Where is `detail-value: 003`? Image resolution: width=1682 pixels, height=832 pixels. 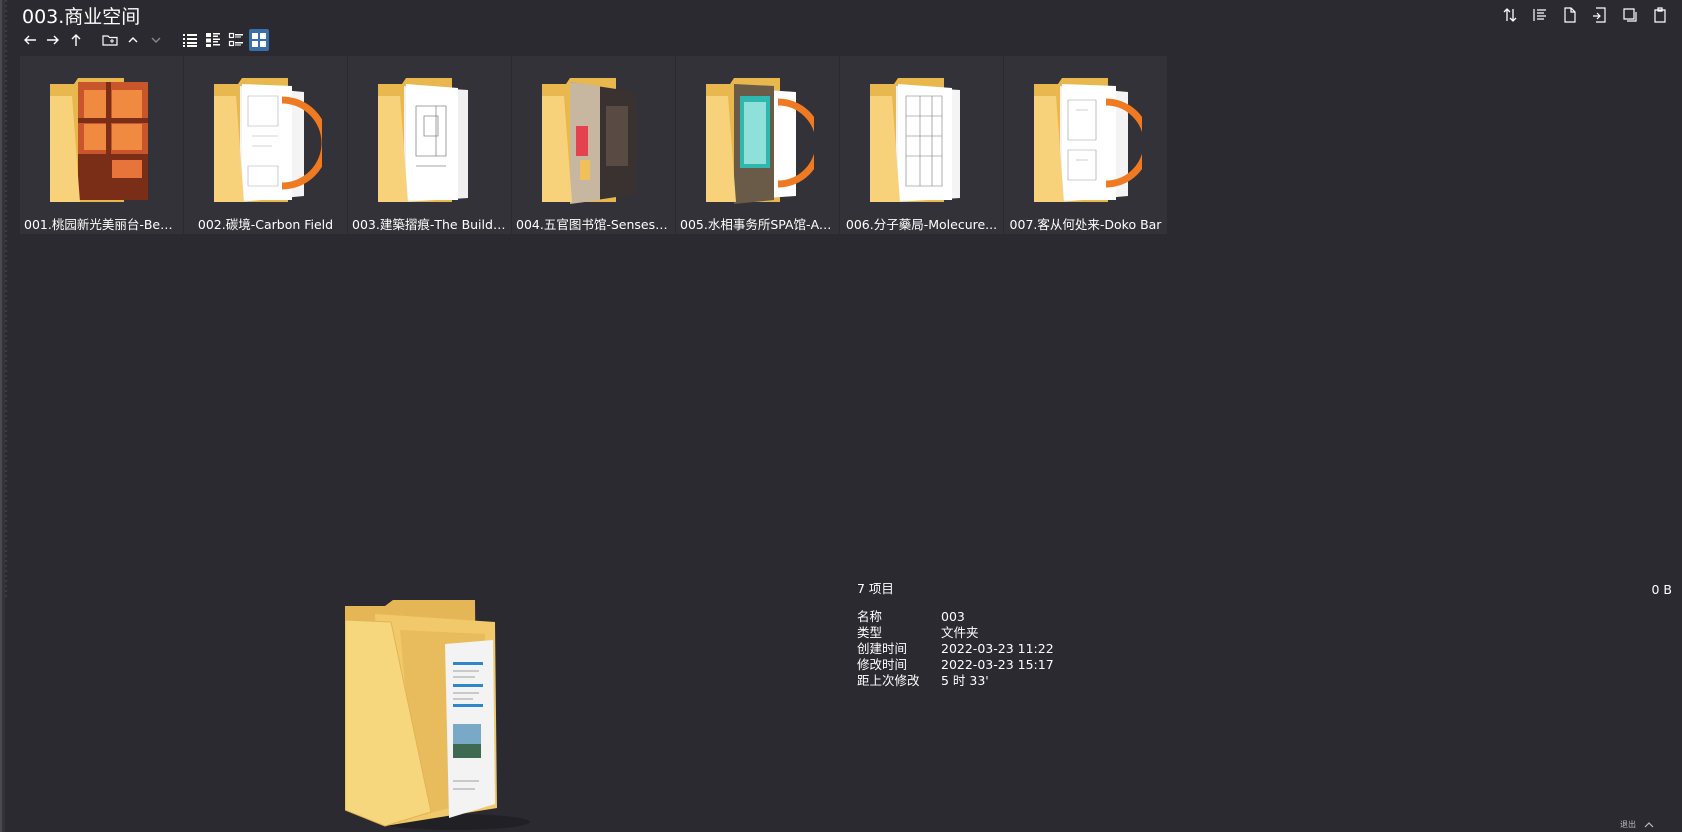 detail-value: 003 is located at coordinates (953, 616).